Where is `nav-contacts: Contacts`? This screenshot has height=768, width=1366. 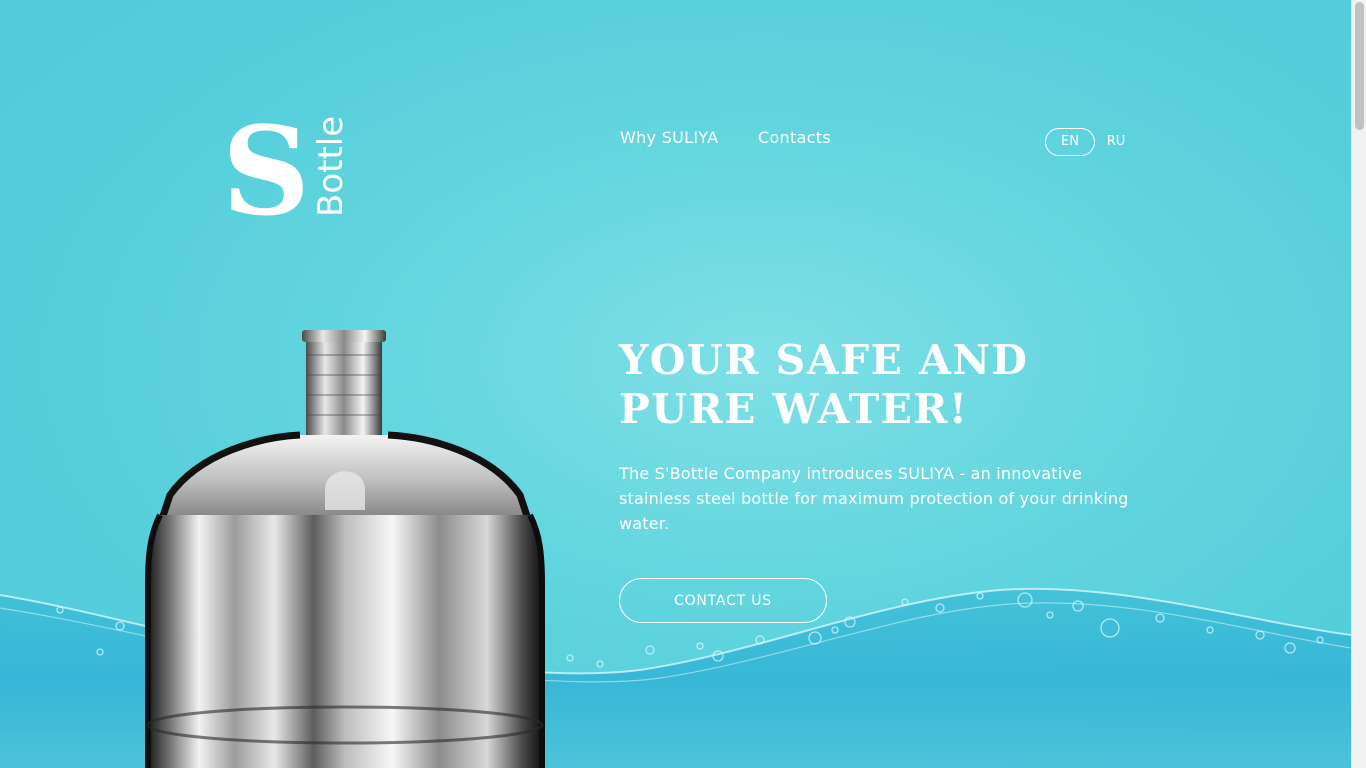 nav-contacts: Contacts is located at coordinates (794, 137).